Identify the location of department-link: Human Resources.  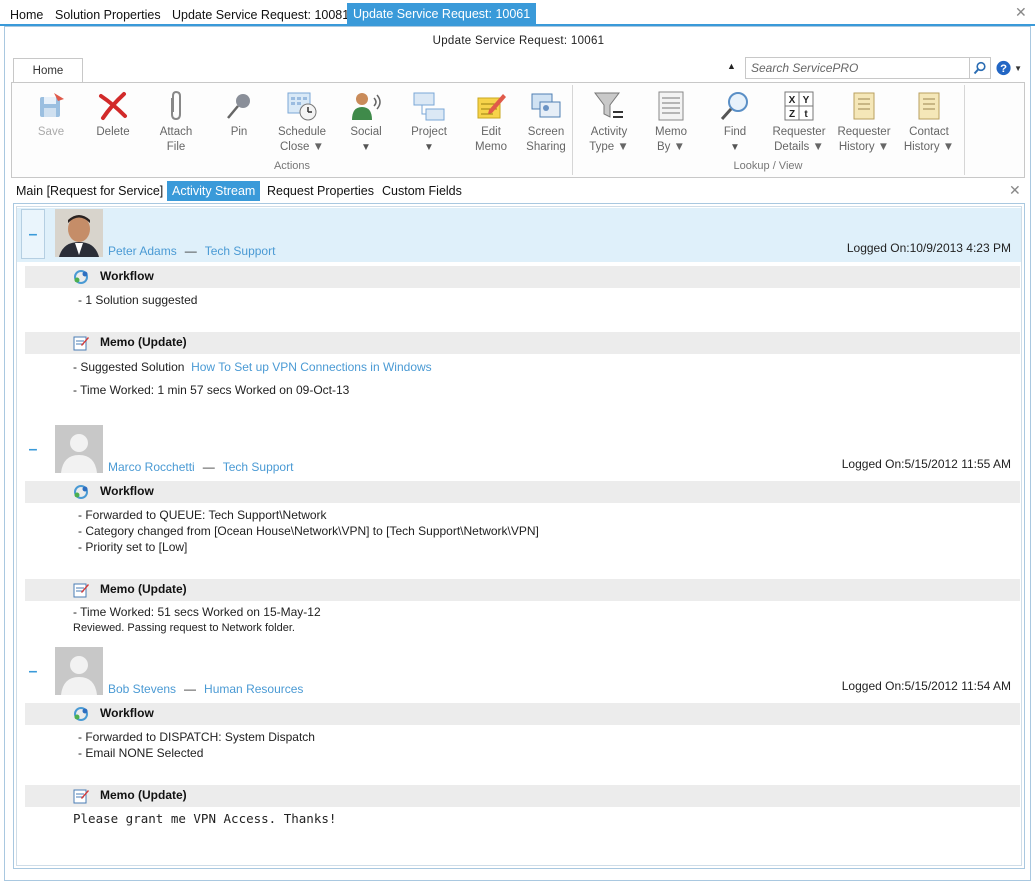
(253, 689).